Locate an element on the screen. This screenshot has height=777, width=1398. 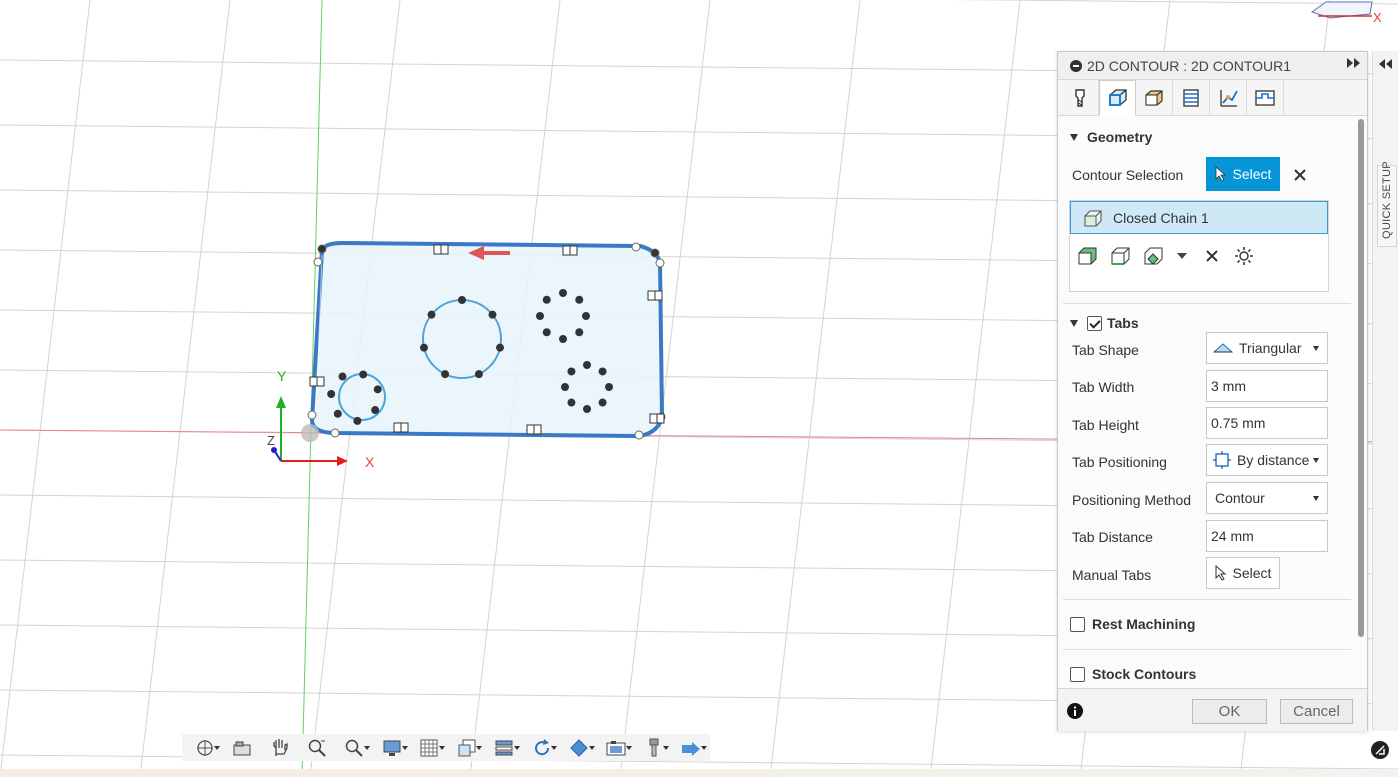
tab-passes is located at coordinates (1191, 97).